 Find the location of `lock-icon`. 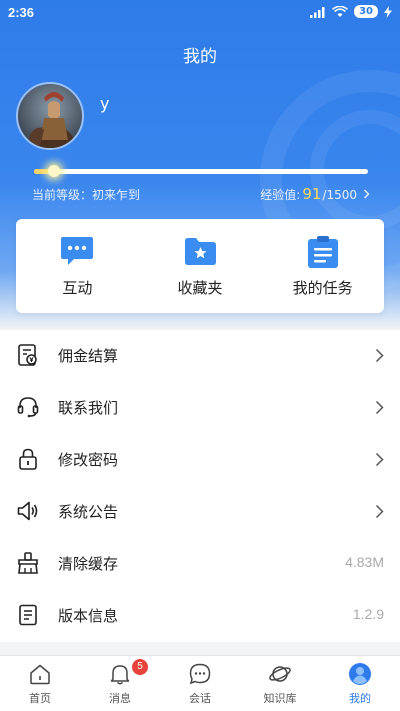

lock-icon is located at coordinates (28, 459).